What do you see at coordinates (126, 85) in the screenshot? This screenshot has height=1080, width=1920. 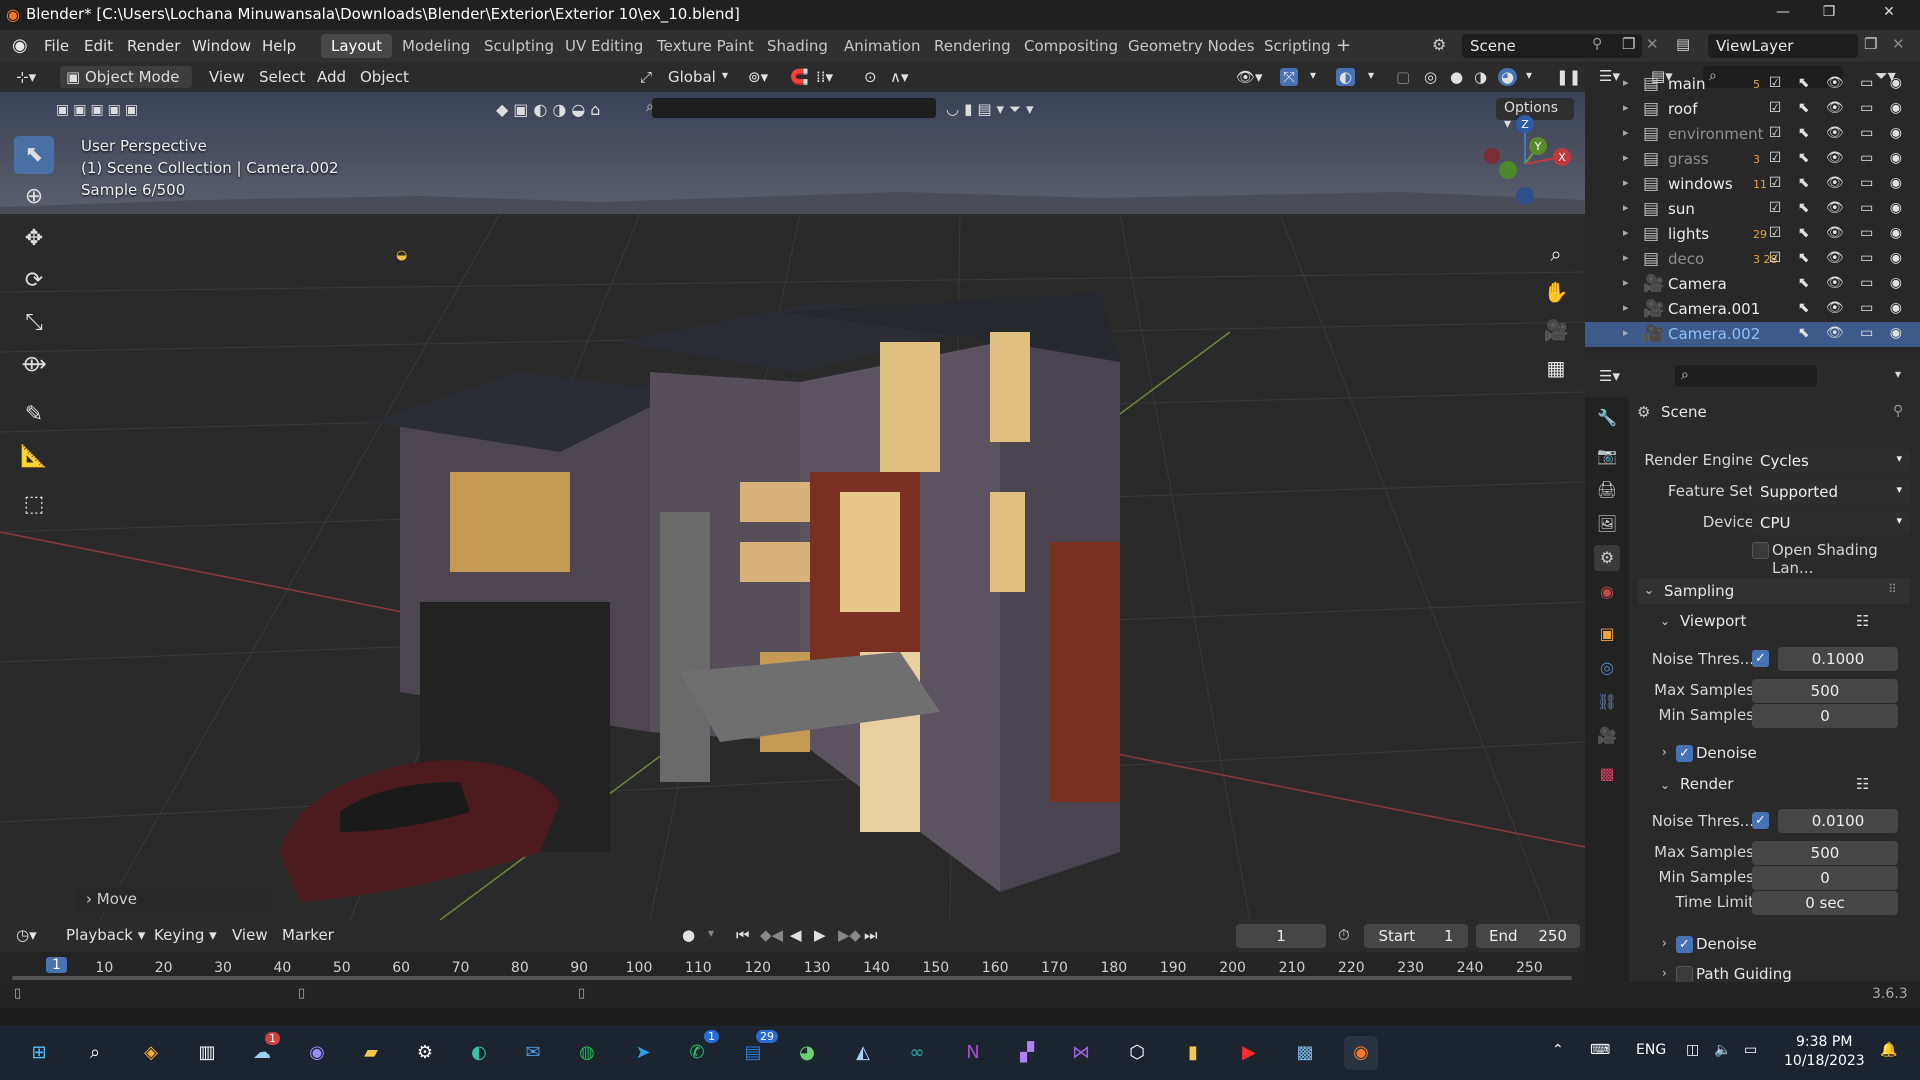 I see `mode-selector: ▣ Object Mode ▾` at bounding box center [126, 85].